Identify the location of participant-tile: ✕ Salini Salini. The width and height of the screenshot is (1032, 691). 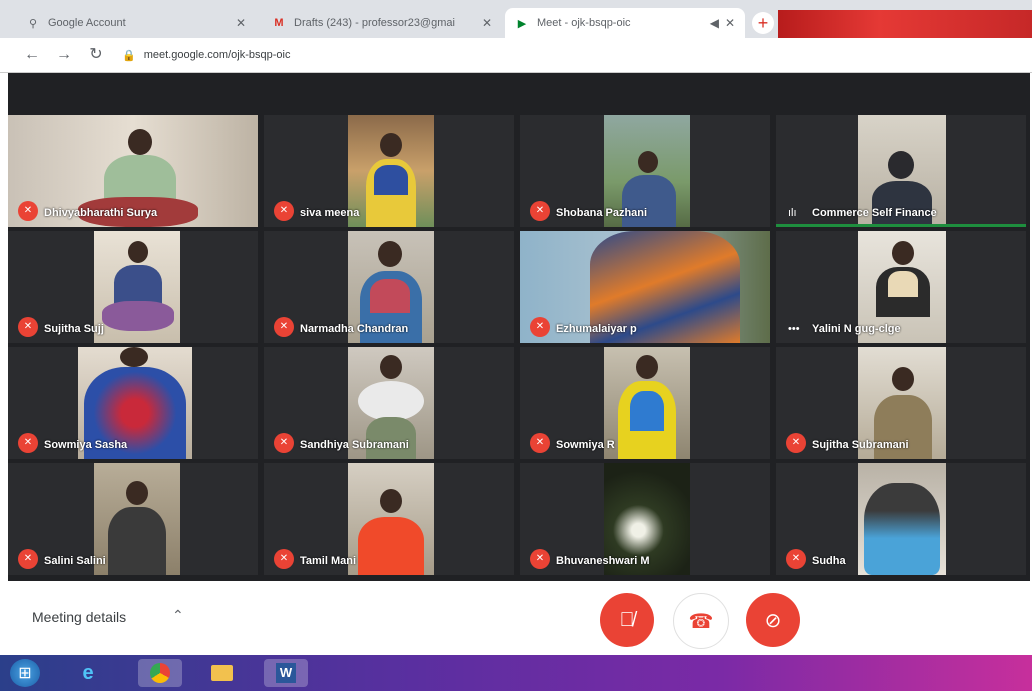
(133, 519).